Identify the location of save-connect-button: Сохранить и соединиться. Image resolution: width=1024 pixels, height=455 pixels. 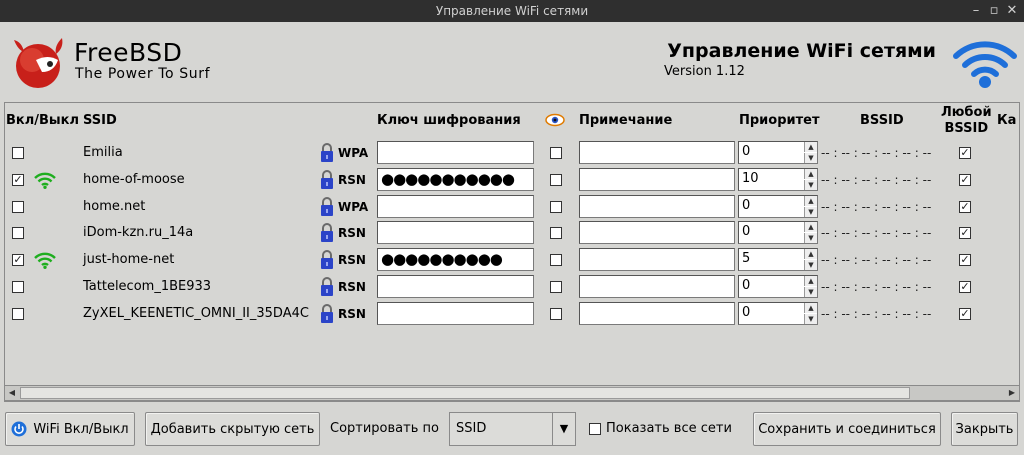
(847, 429).